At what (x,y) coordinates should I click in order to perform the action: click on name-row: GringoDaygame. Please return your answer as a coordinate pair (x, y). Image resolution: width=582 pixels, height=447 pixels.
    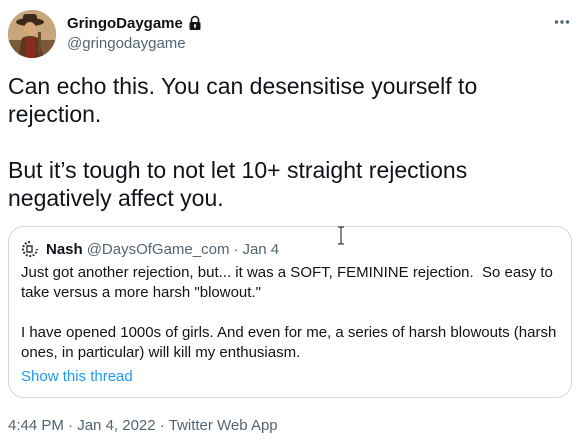
    Looking at the image, I should click on (135, 23).